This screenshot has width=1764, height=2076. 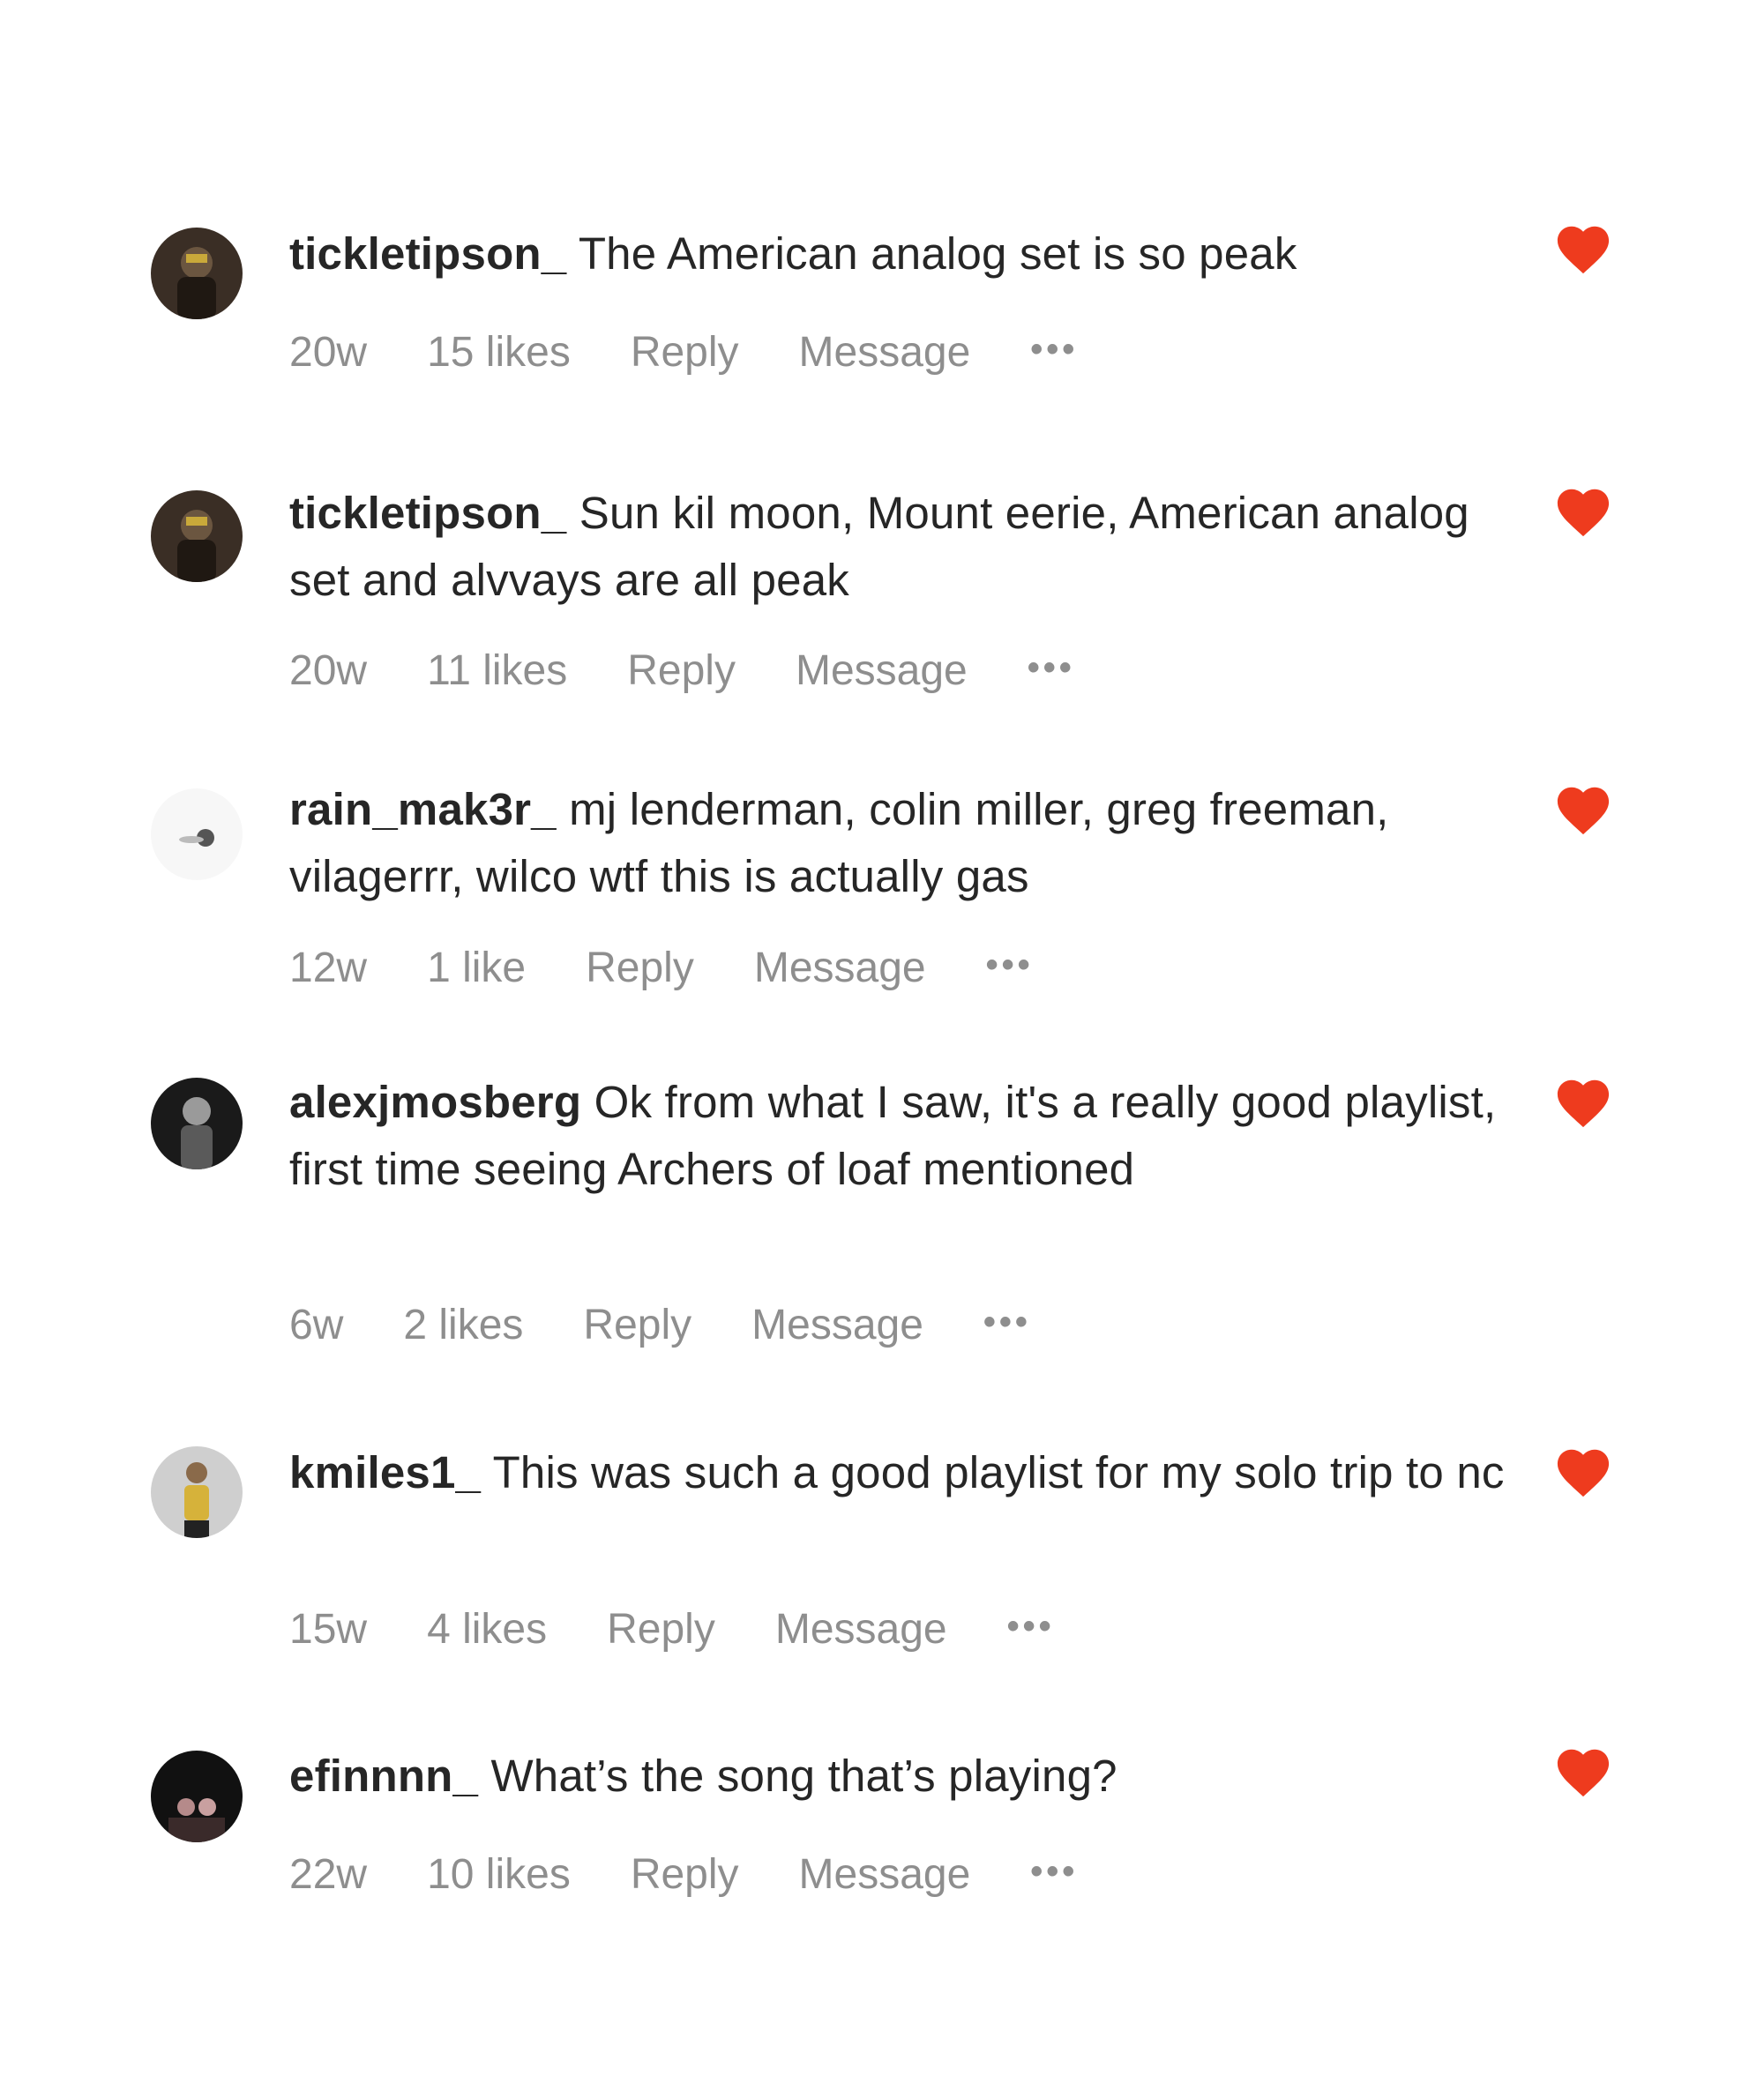 What do you see at coordinates (383, 1776) in the screenshot?
I see `comment-username: efinnnn_` at bounding box center [383, 1776].